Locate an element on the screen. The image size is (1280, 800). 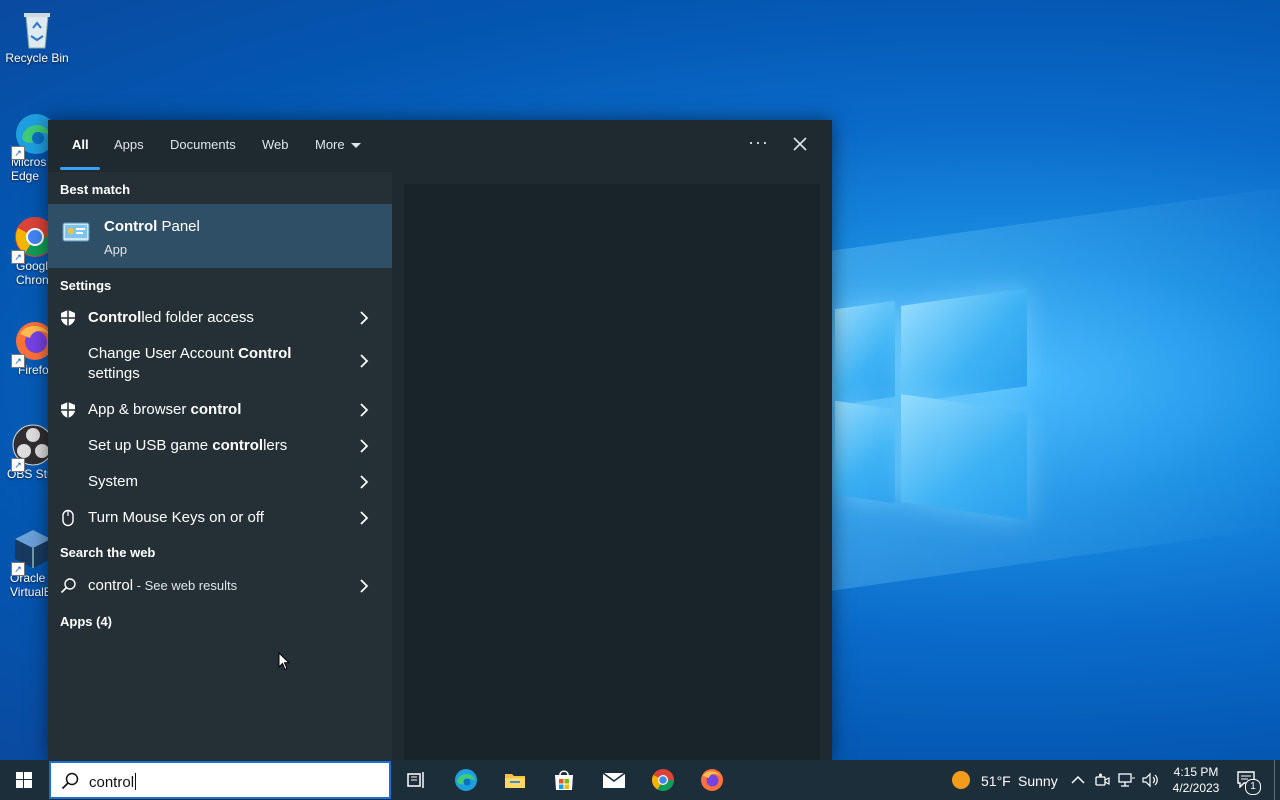
chevron-up-icon is located at coordinates (1078, 780).